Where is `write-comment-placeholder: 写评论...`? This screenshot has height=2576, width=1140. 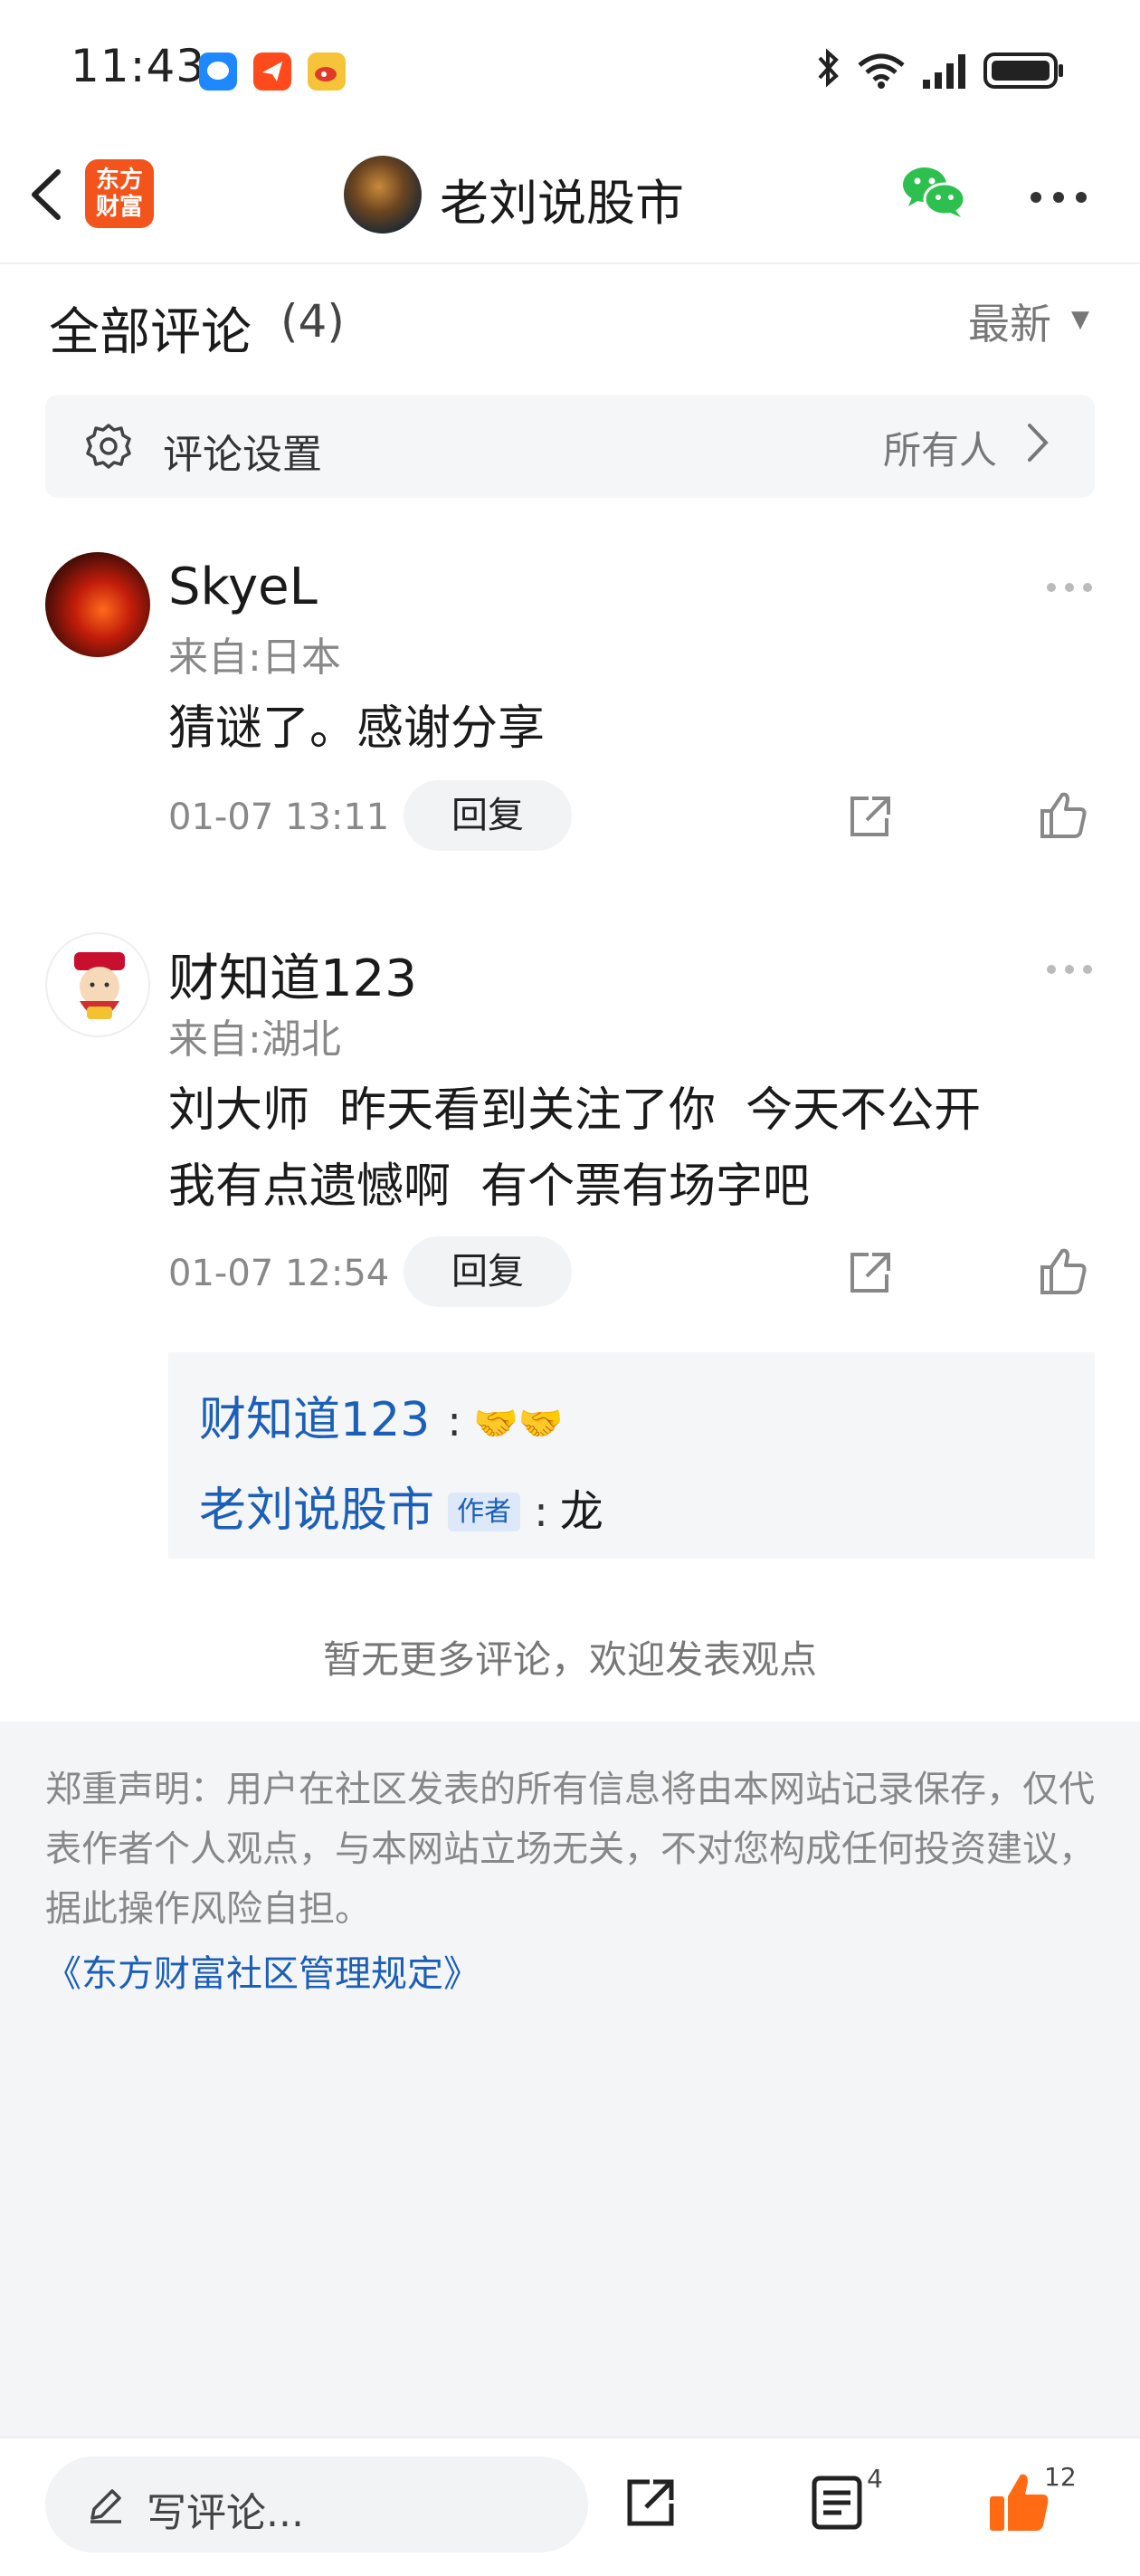
write-comment-placeholder: 写评论... is located at coordinates (226, 2509).